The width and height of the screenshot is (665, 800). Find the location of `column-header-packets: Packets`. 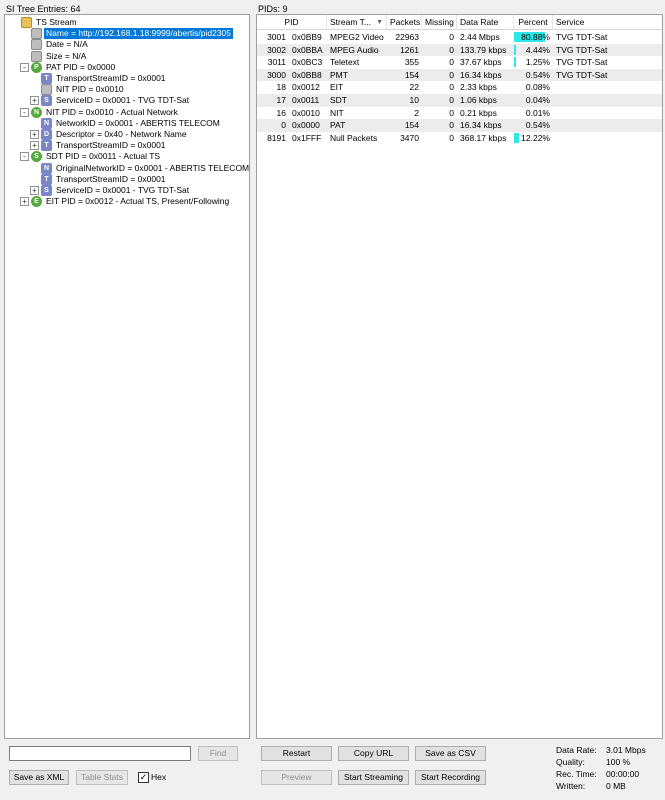

column-header-packets: Packets is located at coordinates (404, 22).